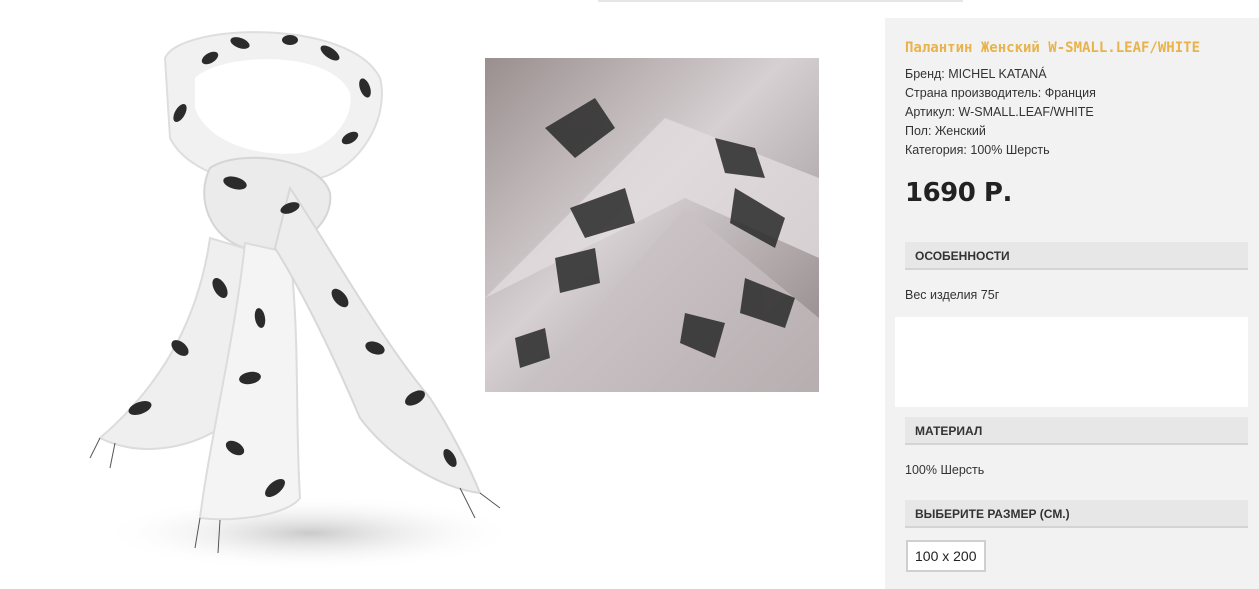 This screenshot has width=1259, height=589. What do you see at coordinates (1000, 93) in the screenshot?
I see `attribute-country: Страна производитель: Франция` at bounding box center [1000, 93].